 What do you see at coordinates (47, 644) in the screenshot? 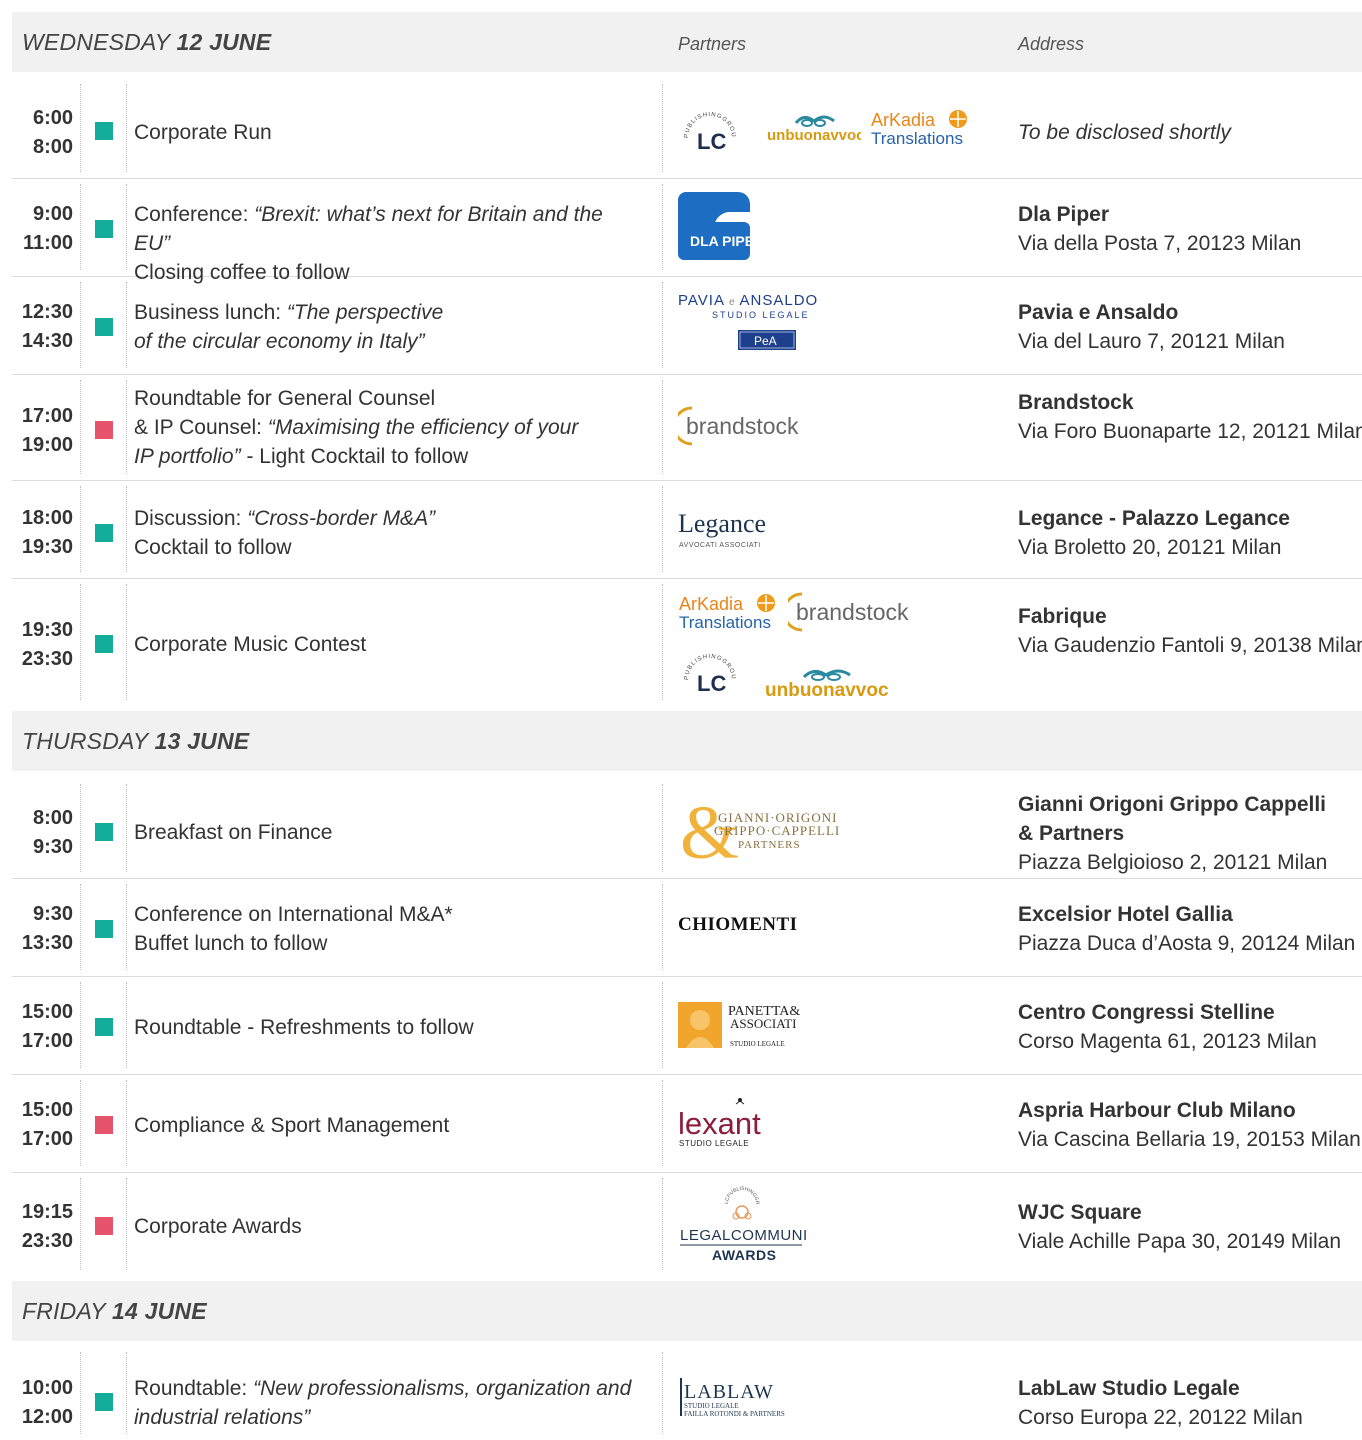
I see `time-range: 19:30 23:30` at bounding box center [47, 644].